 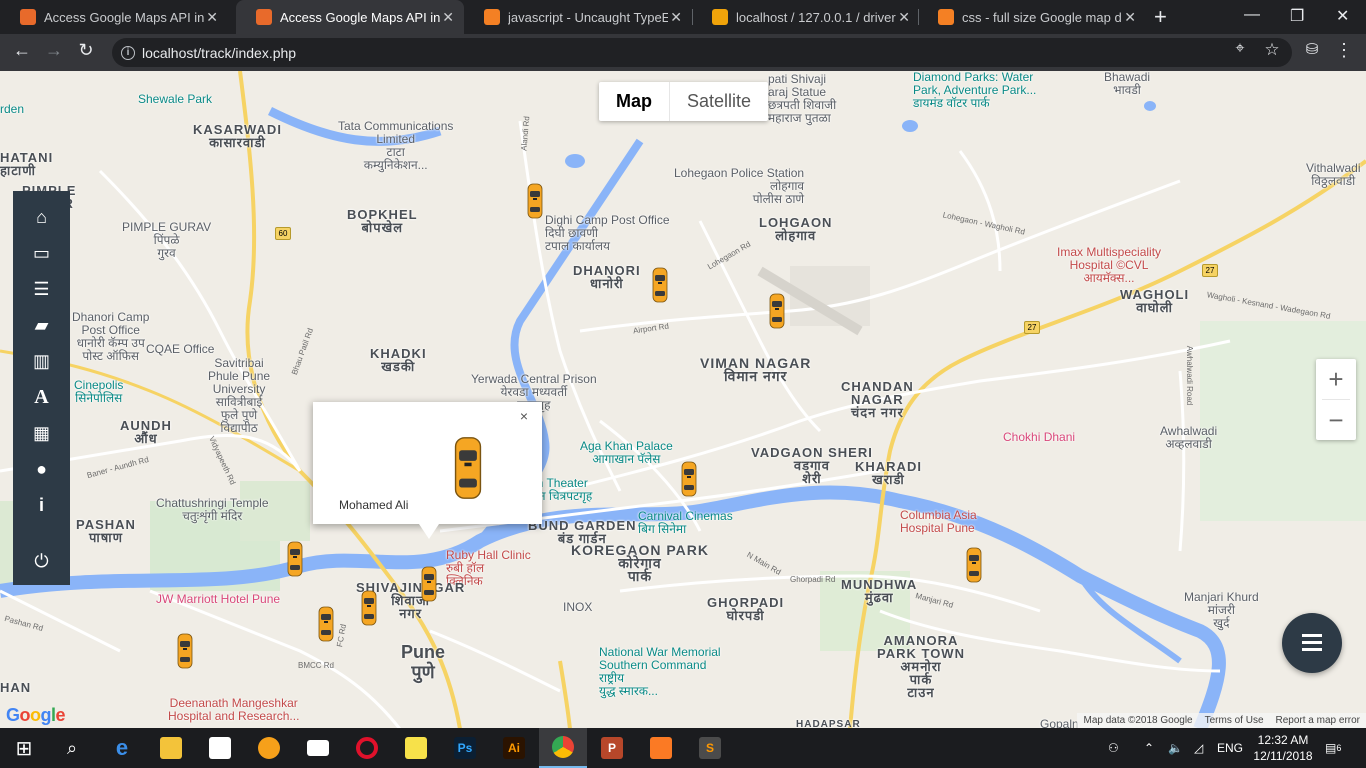 What do you see at coordinates (1032, 17) in the screenshot?
I see `tab-4: css - full size Google map does ✕` at bounding box center [1032, 17].